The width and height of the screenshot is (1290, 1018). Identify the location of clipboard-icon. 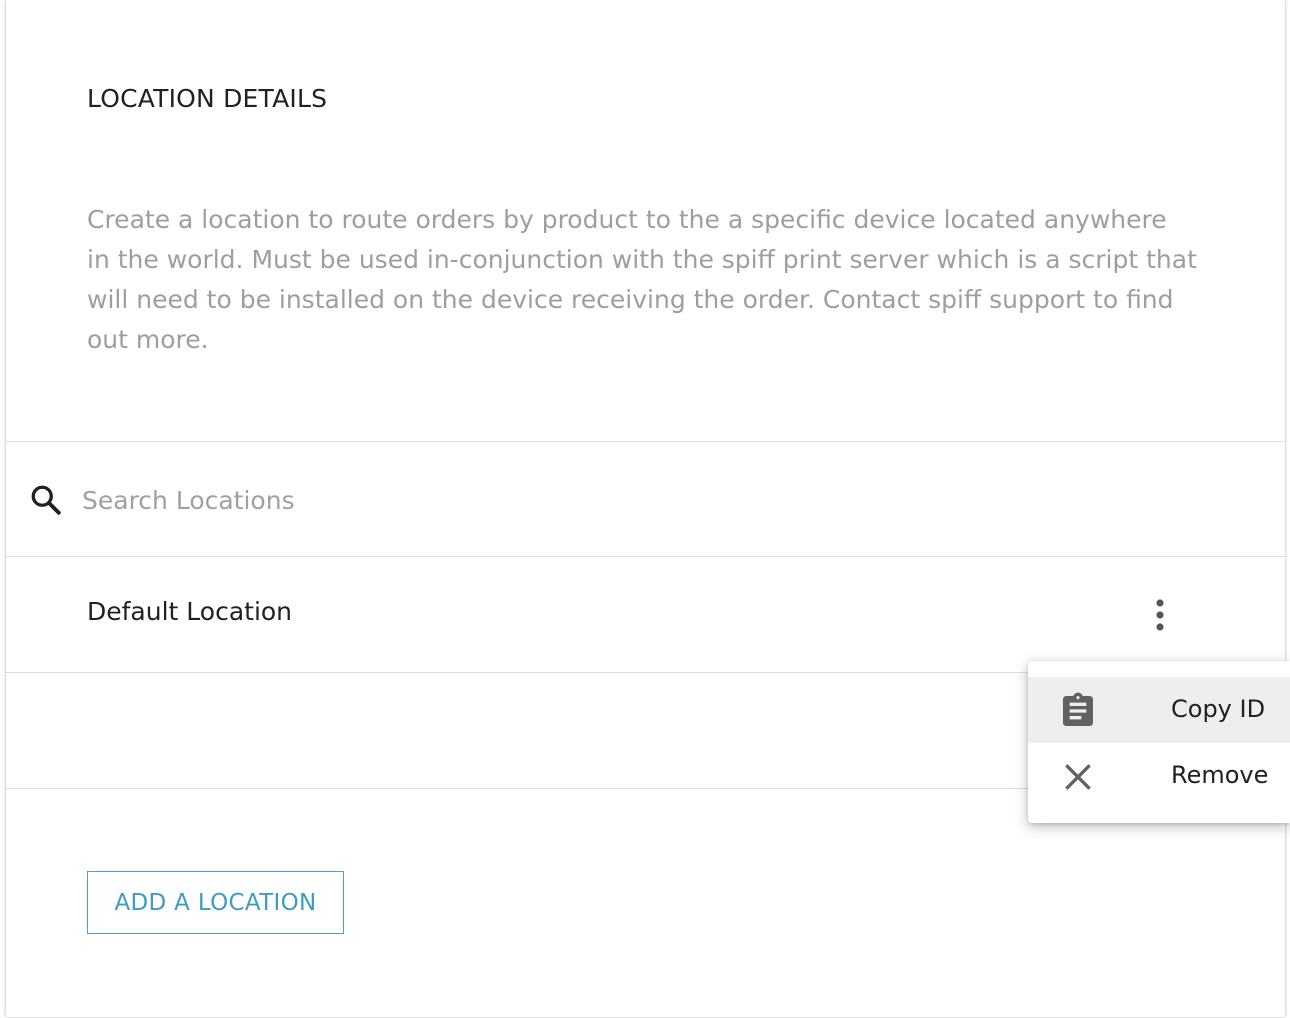
(1078, 709).